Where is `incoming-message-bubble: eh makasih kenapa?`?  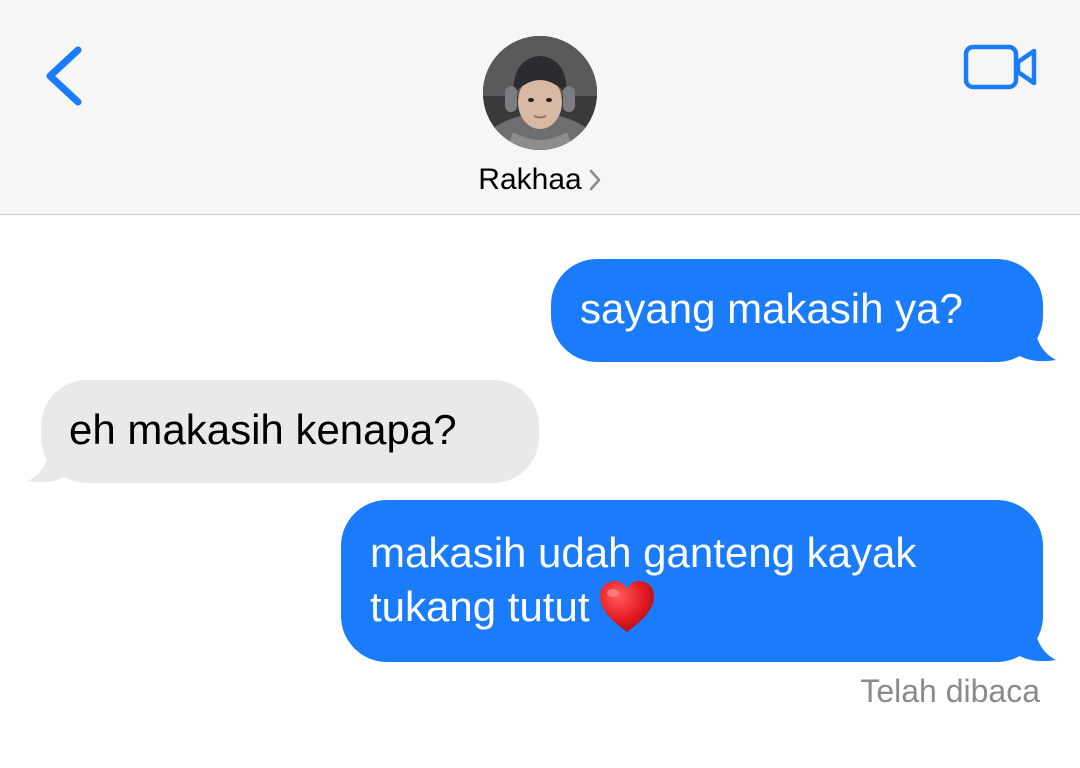 incoming-message-bubble: eh makasih kenapa? is located at coordinates (290, 431).